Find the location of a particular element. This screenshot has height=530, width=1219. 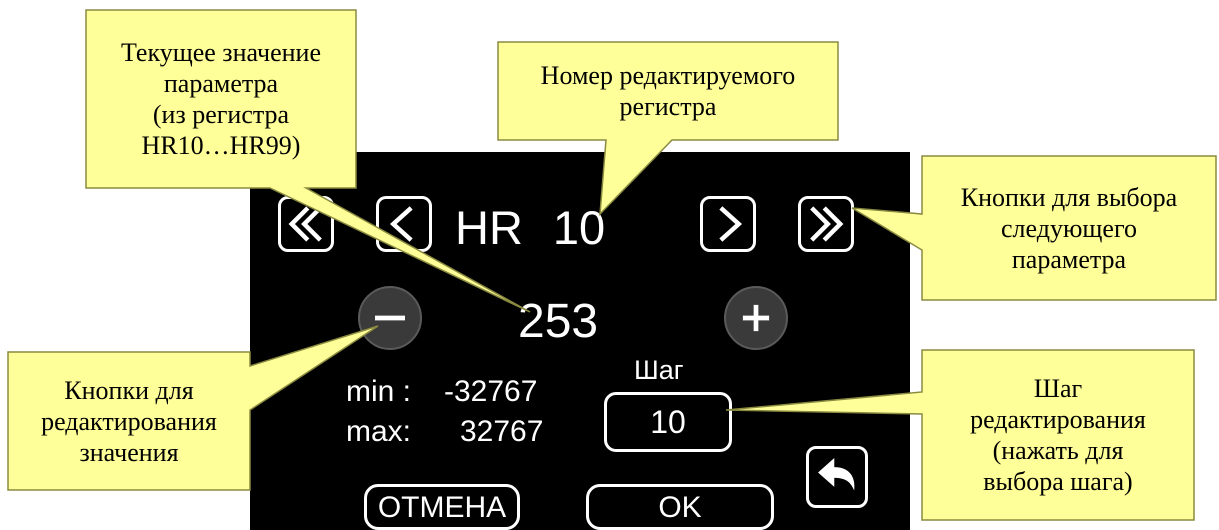

callout-register-number-text: Номер редактируемого регистра is located at coordinates (668, 91).